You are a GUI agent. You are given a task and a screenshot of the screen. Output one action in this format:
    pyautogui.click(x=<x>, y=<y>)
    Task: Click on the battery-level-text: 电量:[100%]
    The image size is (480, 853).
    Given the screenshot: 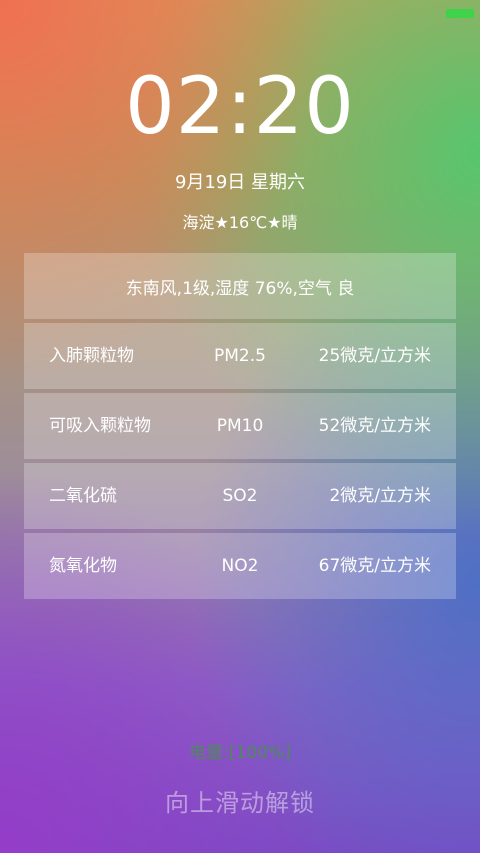 What is the action you would take?
    pyautogui.click(x=240, y=753)
    